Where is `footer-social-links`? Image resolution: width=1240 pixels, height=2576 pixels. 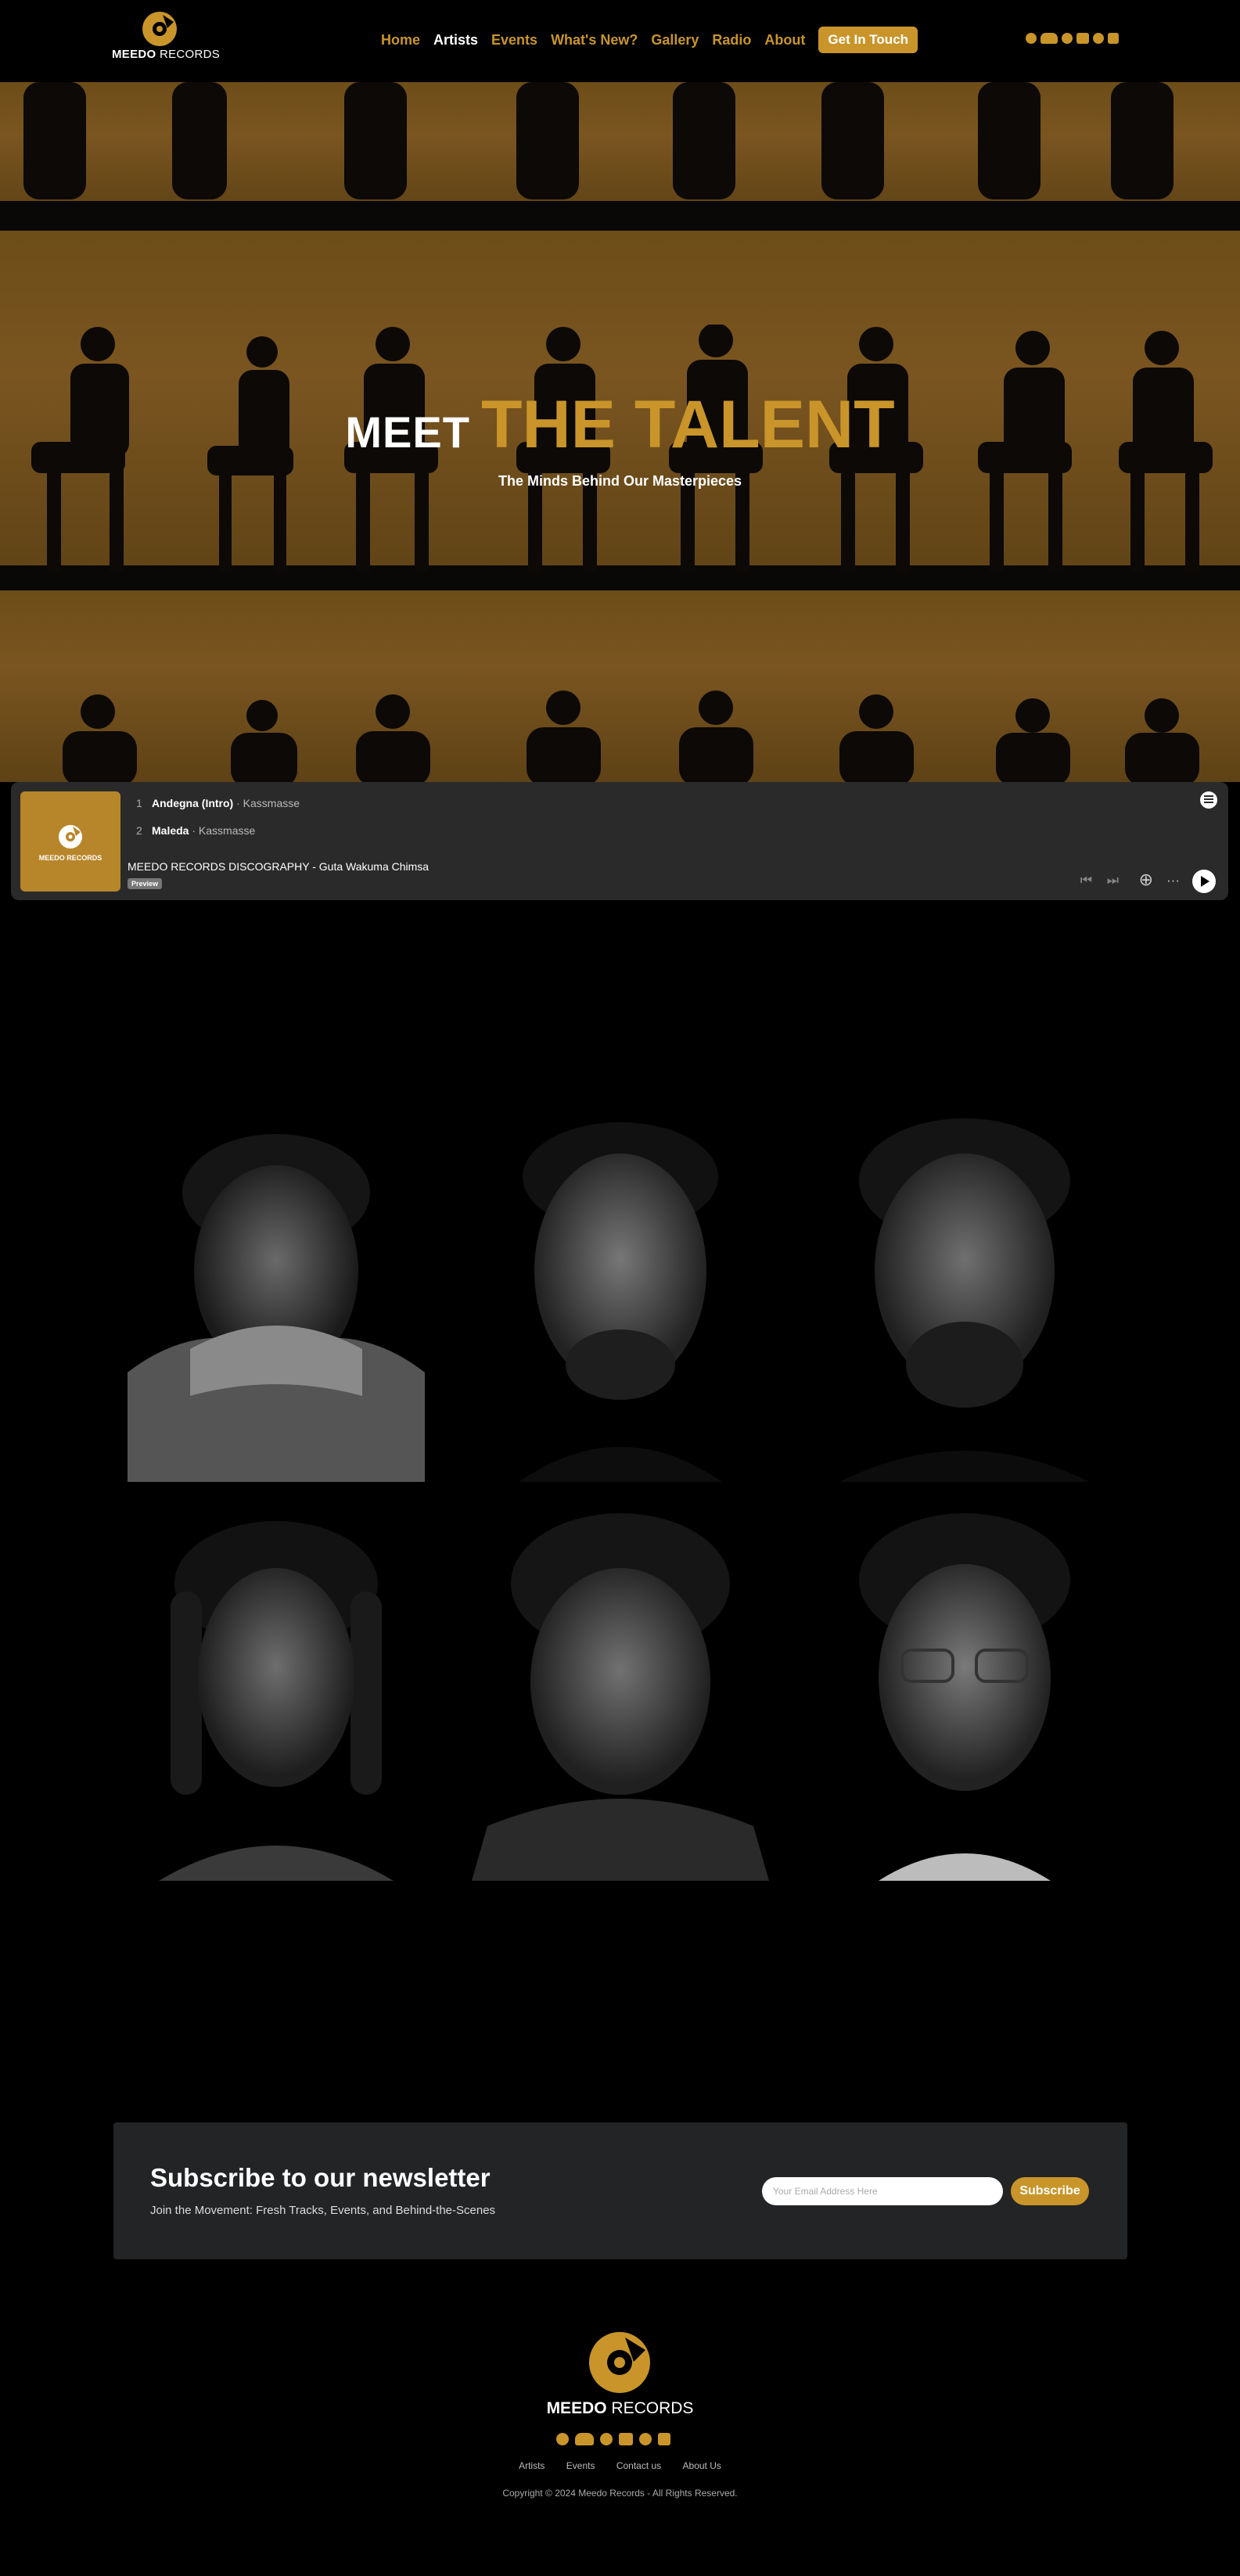 footer-social-links is located at coordinates (613, 2439).